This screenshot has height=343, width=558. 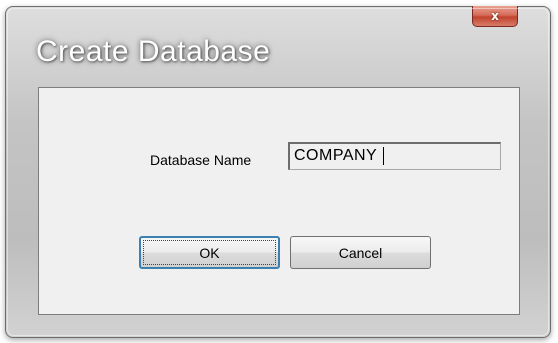 I want to click on database-name-label: Database Name, so click(x=201, y=160).